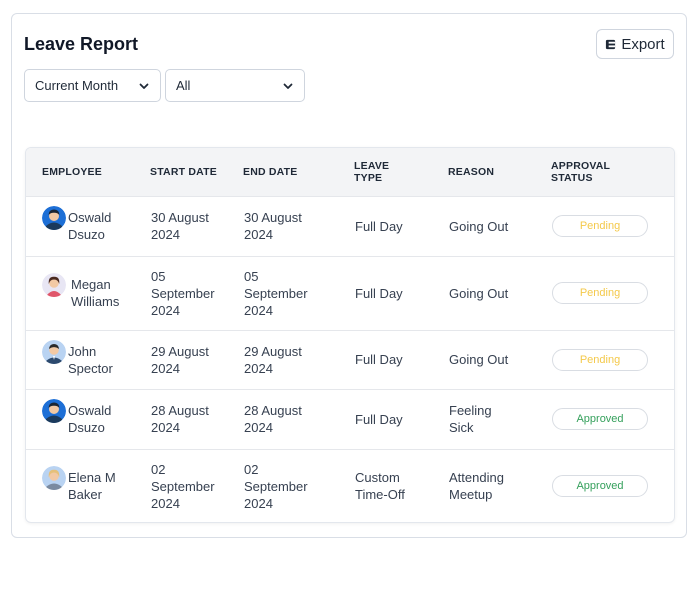  I want to click on employee-name: Elena M Baker, so click(92, 486).